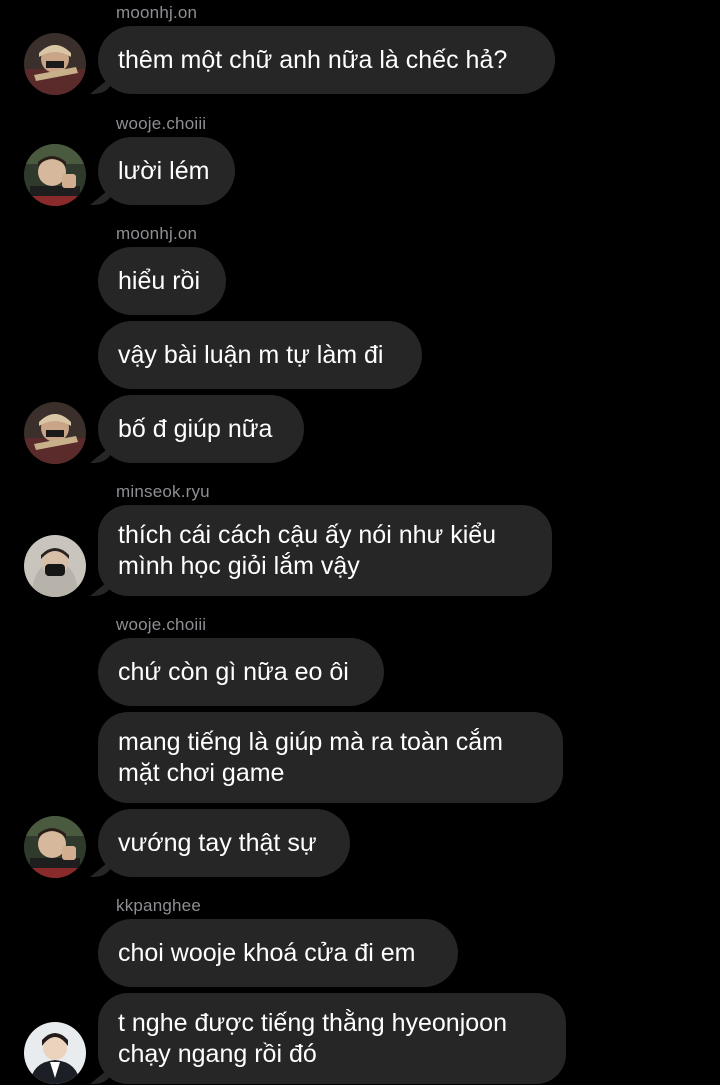 The width and height of the screenshot is (720, 1085). Describe the element at coordinates (55, 1053) in the screenshot. I see `avatar-kkpanghee` at that location.